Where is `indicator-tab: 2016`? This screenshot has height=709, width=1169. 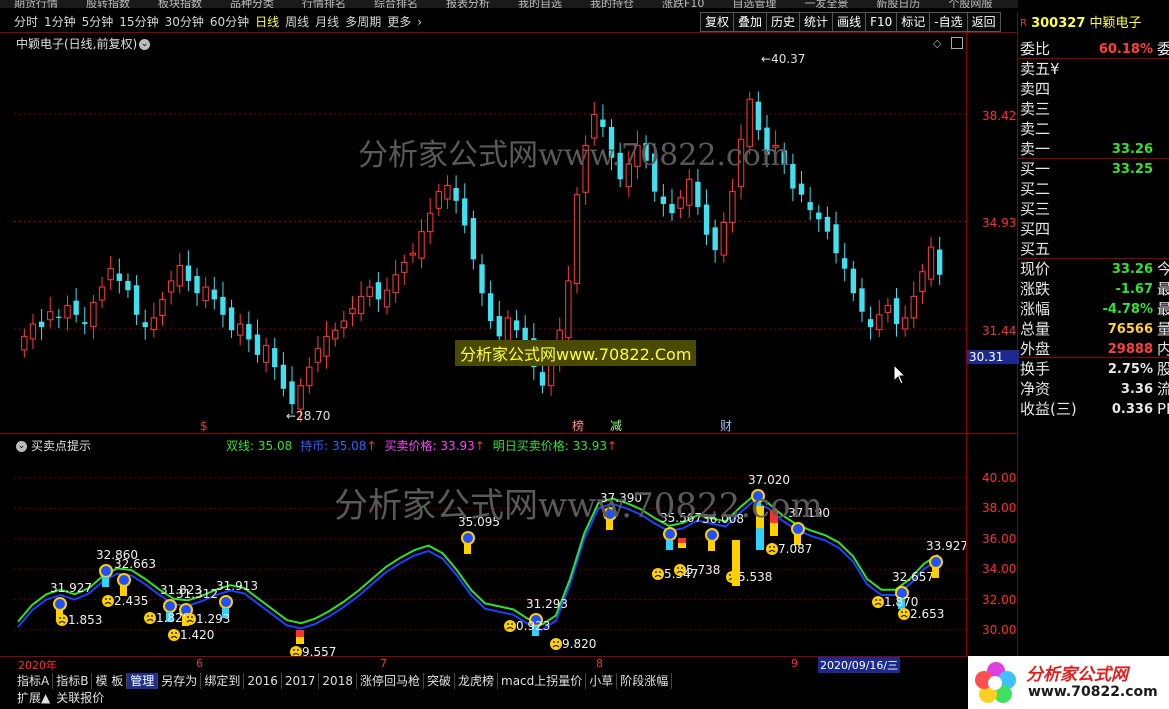 indicator-tab: 2016 is located at coordinates (263, 681).